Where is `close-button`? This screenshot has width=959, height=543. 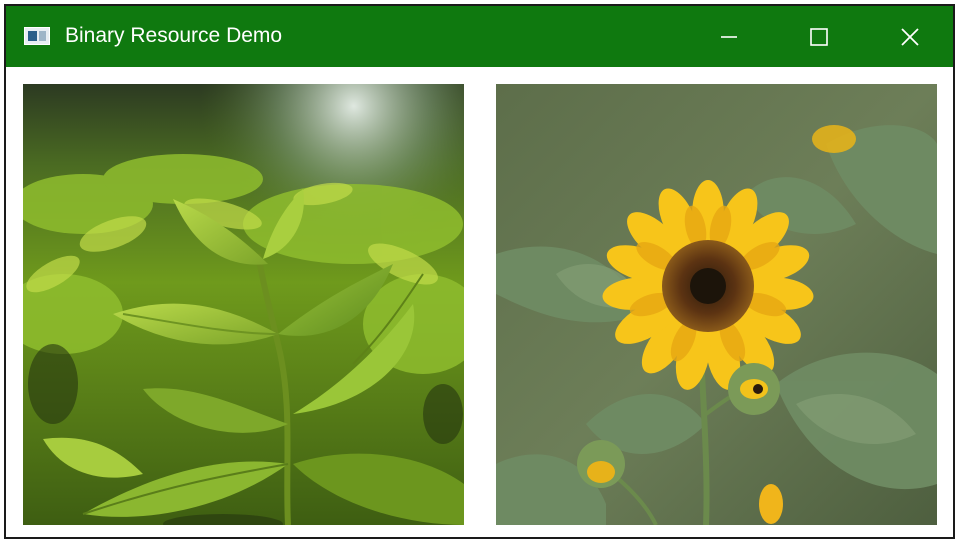 close-button is located at coordinates (910, 36).